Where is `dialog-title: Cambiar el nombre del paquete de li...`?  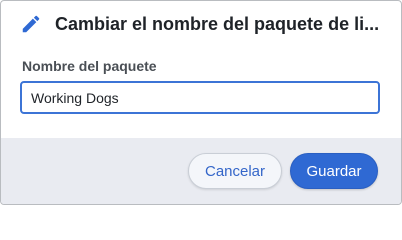 dialog-title: Cambiar el nombre del paquete de li... is located at coordinates (217, 24).